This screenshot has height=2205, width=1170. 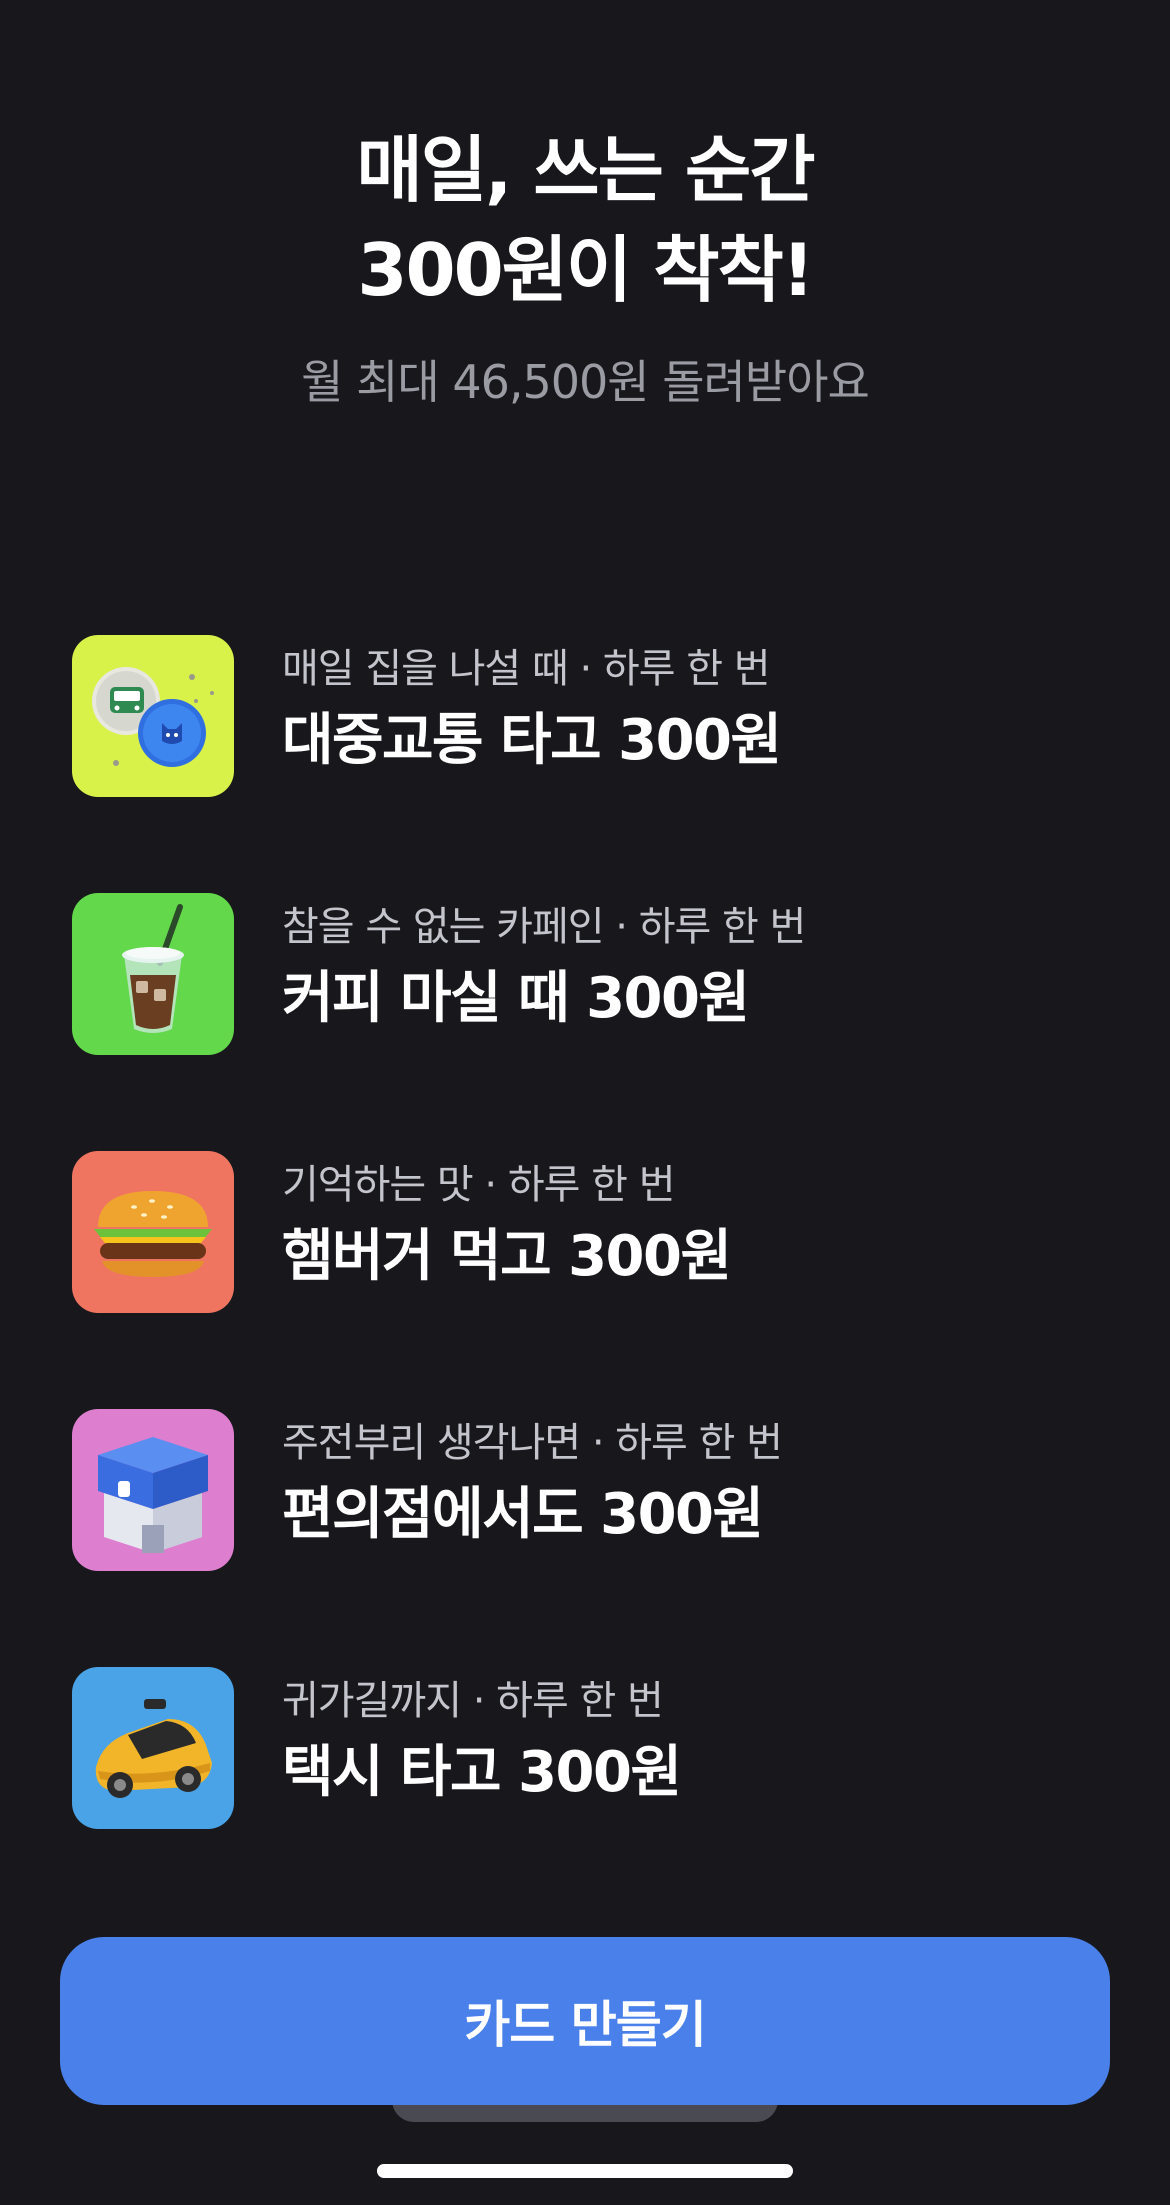 What do you see at coordinates (585, 2021) in the screenshot?
I see `make-card-button: 카드 만들기` at bounding box center [585, 2021].